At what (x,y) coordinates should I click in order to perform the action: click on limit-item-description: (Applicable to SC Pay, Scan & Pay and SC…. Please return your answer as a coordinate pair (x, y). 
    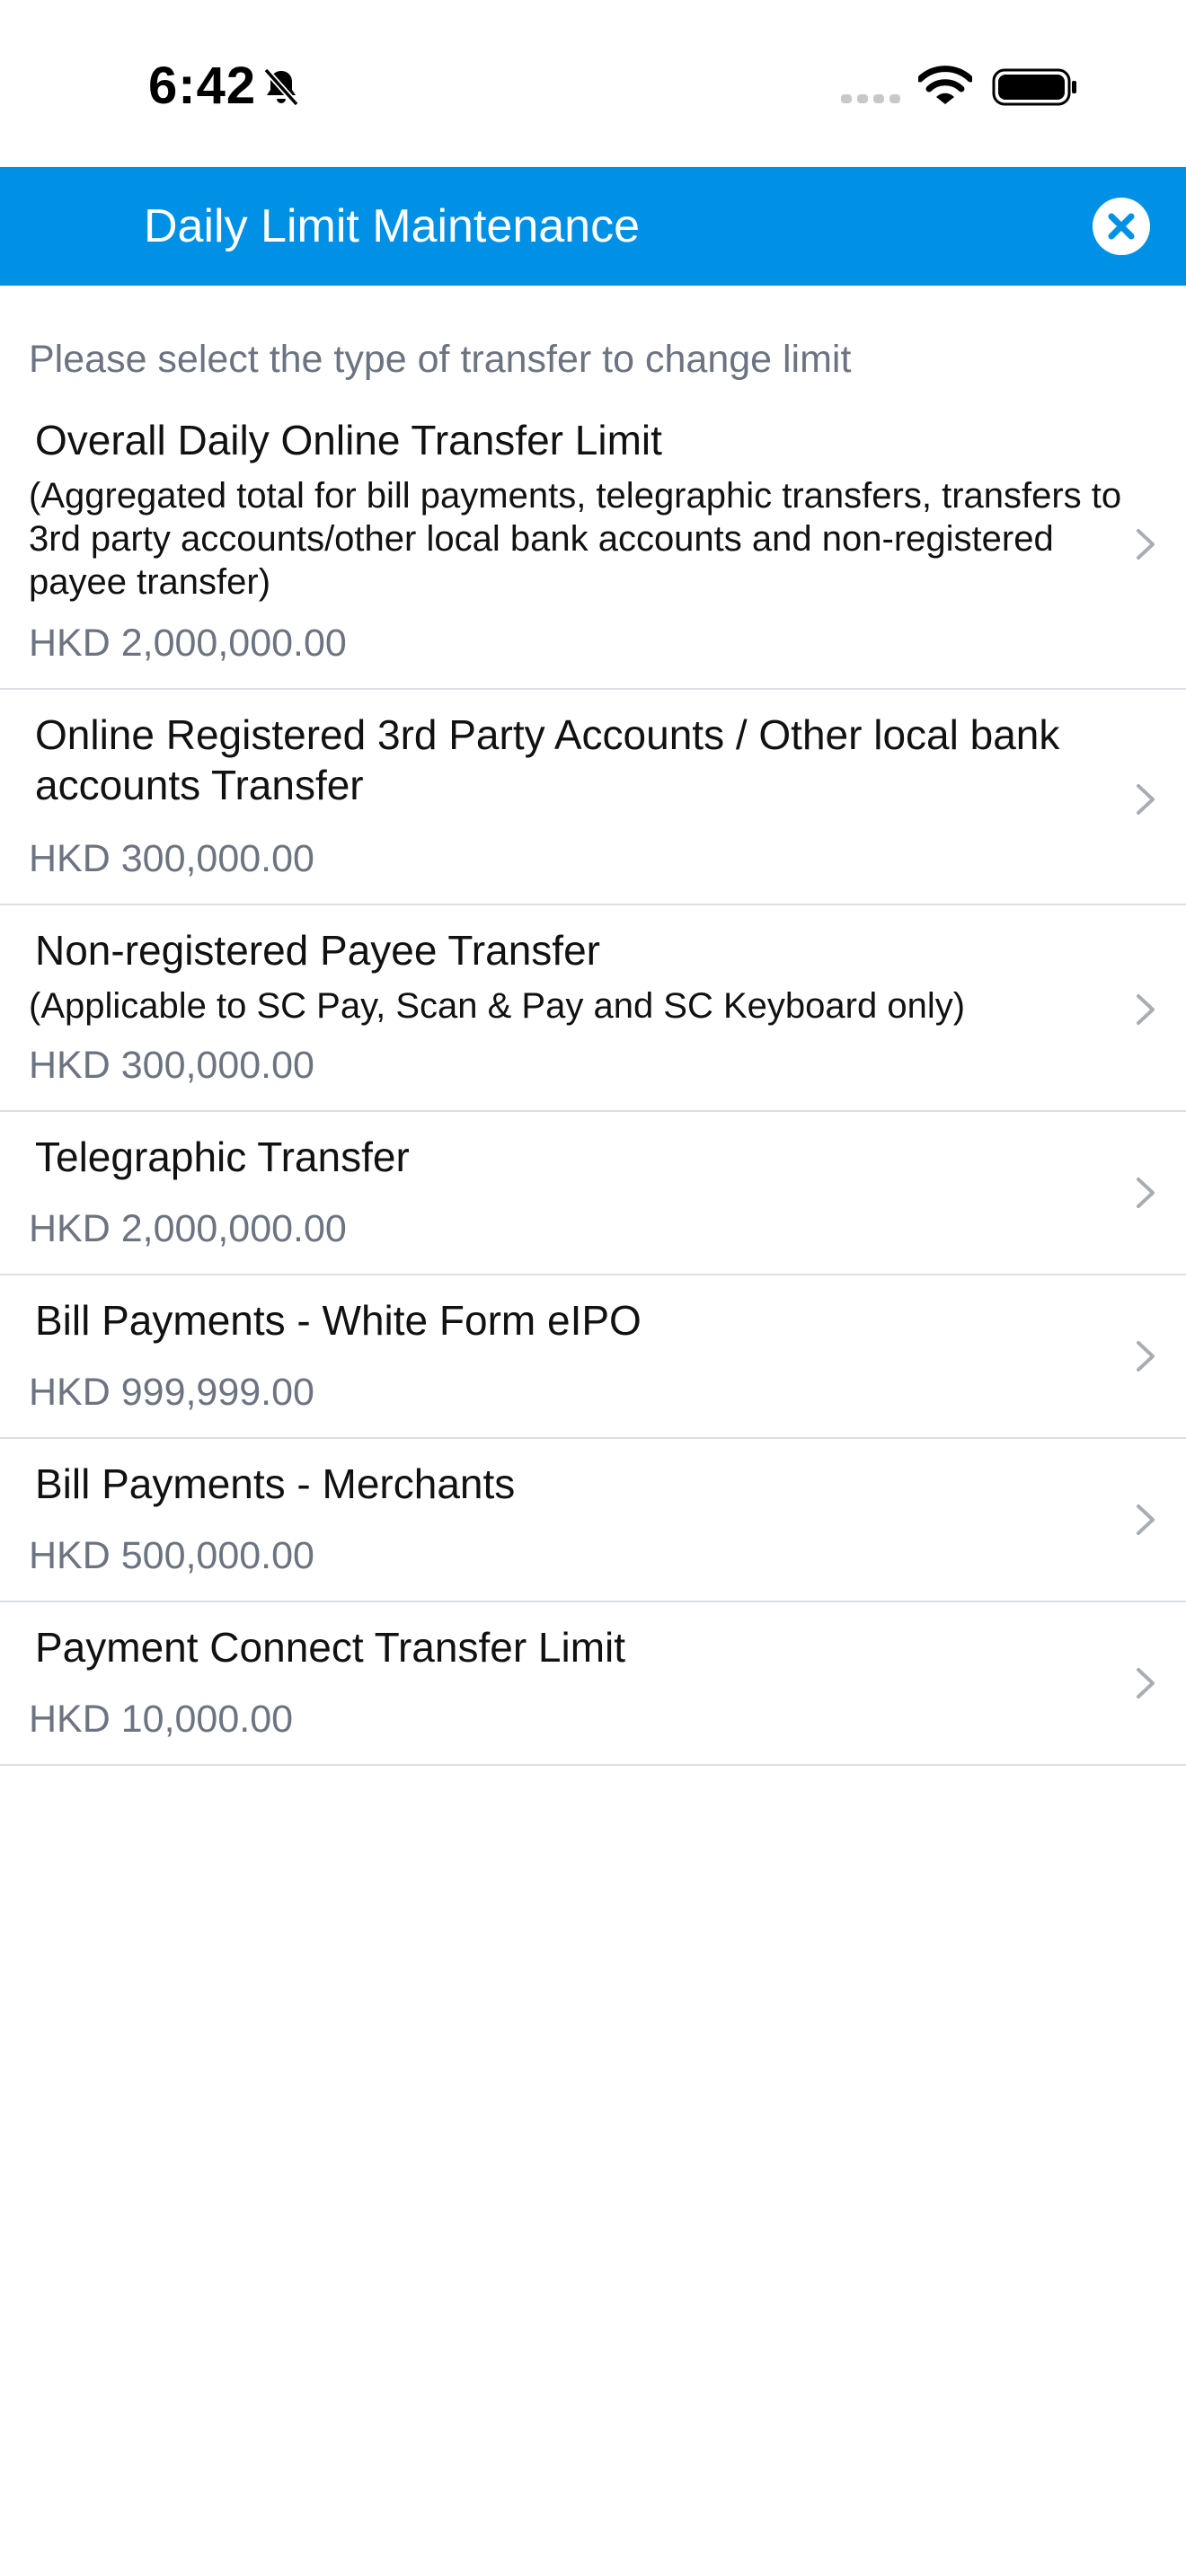
    Looking at the image, I should click on (497, 1006).